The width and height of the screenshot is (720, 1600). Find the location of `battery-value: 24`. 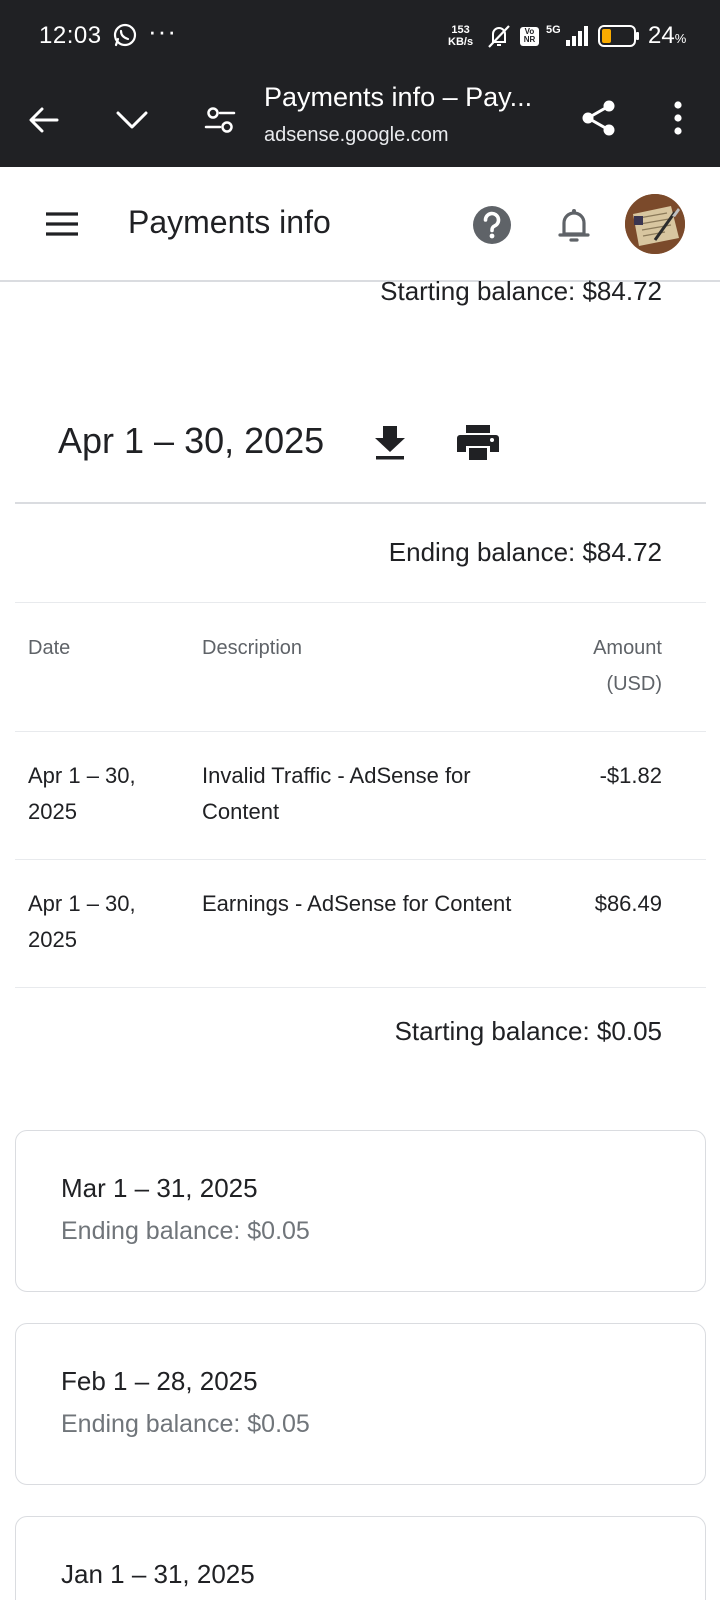

battery-value: 24 is located at coordinates (661, 35).